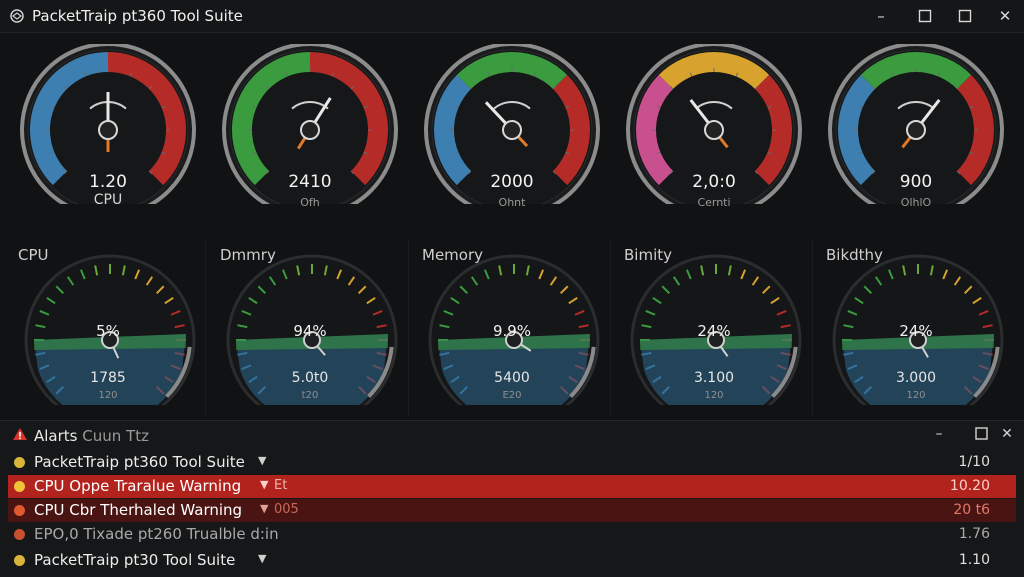 The width and height of the screenshot is (1024, 577). I want to click on alert-text: CPU Cbr Therhaled Warning, so click(138, 510).